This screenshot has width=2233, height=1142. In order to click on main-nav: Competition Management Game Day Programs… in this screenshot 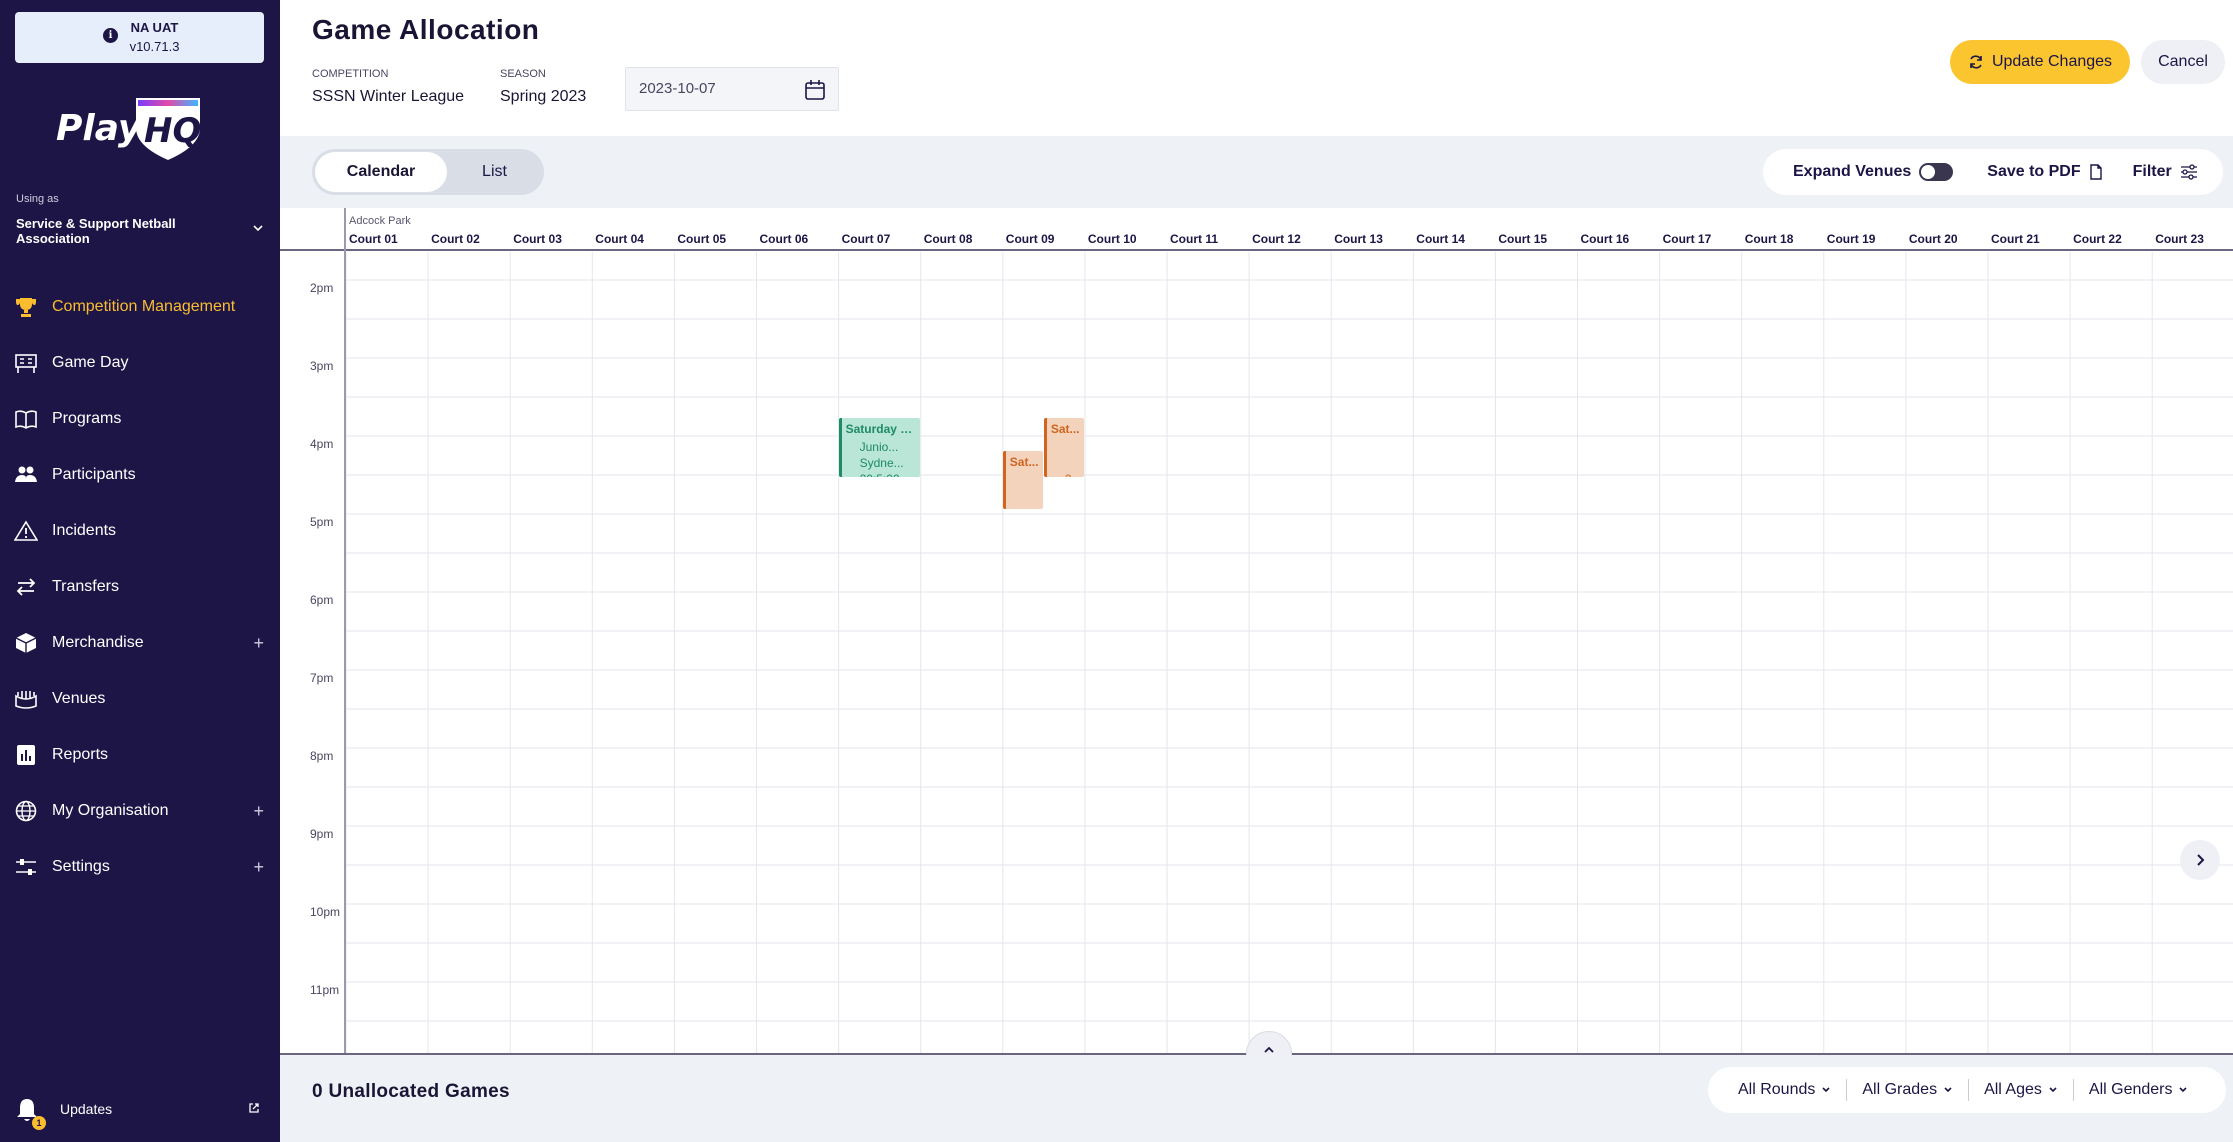, I will do `click(140, 587)`.